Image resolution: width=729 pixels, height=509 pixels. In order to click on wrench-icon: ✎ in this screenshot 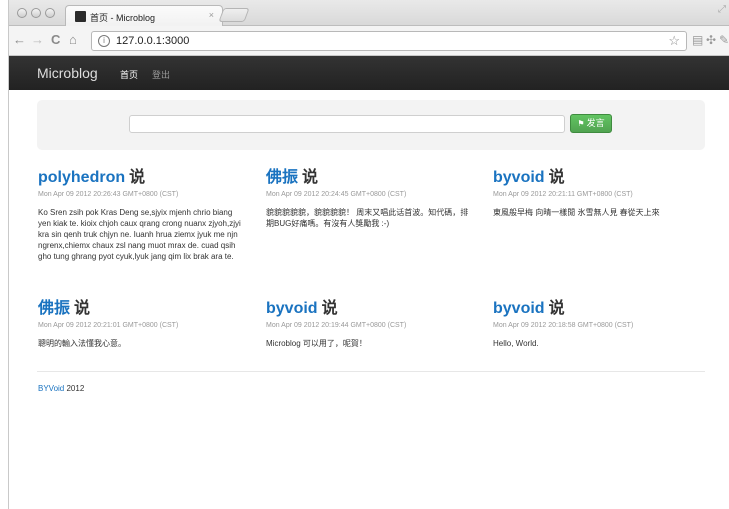, I will do `click(724, 40)`.